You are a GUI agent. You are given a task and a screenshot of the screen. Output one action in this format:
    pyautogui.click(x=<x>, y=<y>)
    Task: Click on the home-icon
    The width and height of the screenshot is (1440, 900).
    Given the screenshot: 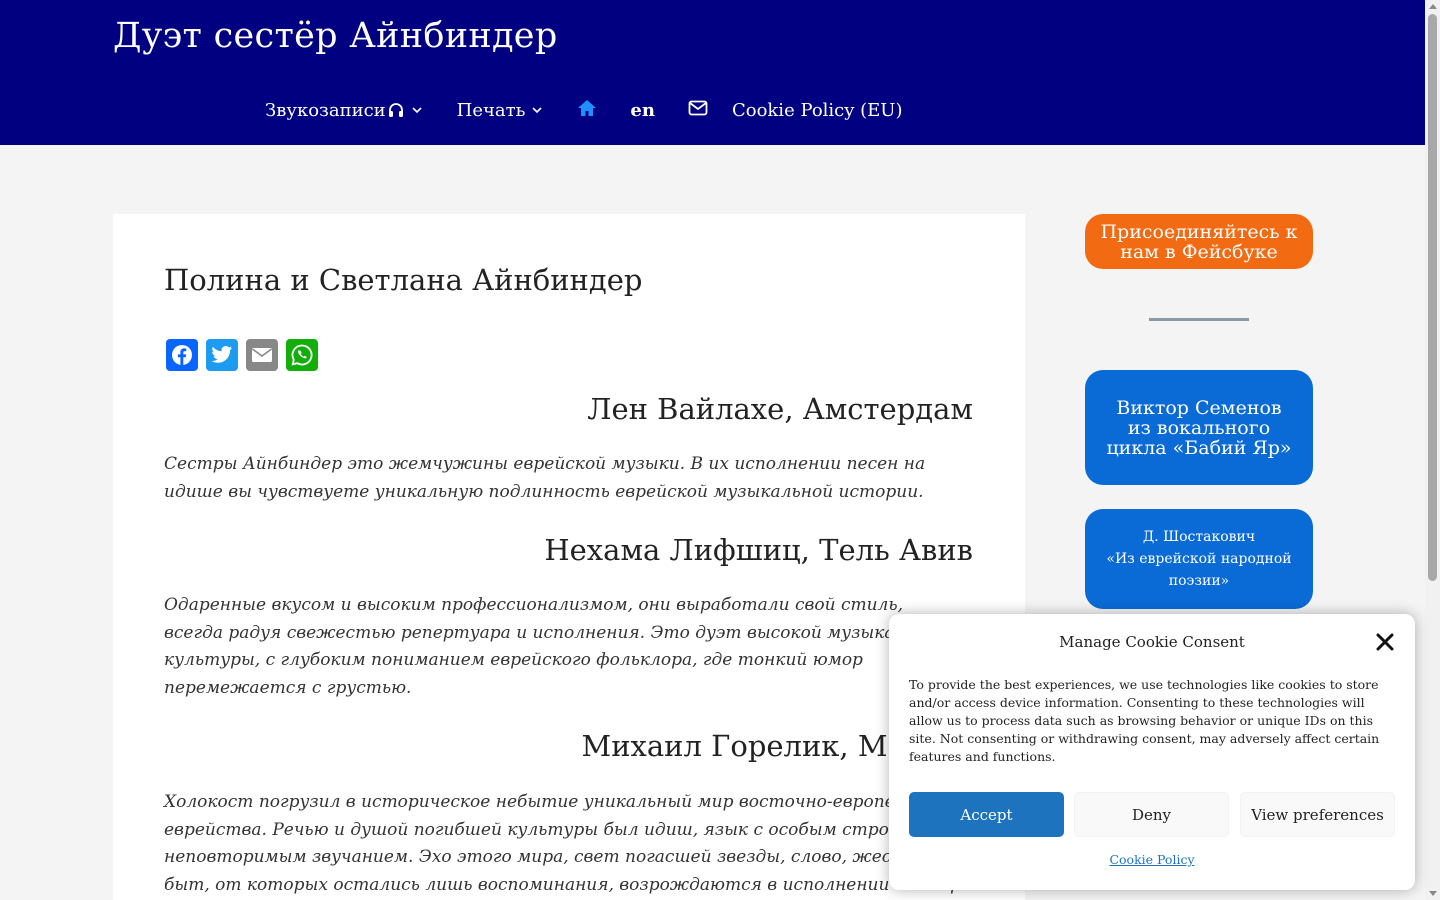 What is the action you would take?
    pyautogui.click(x=587, y=110)
    